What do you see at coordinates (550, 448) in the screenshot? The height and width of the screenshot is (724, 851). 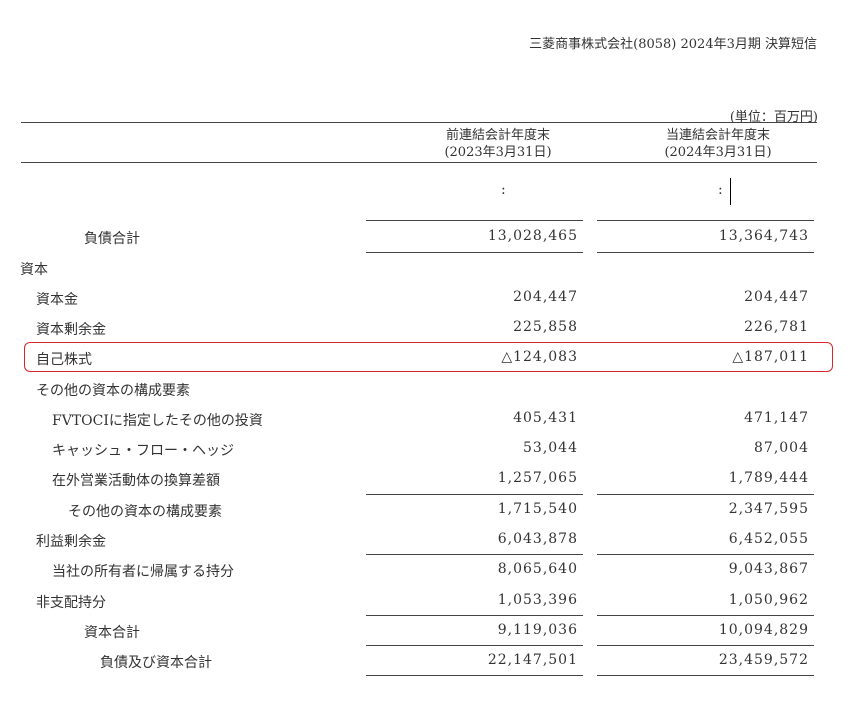 I see `row-value-previous: 53,044` at bounding box center [550, 448].